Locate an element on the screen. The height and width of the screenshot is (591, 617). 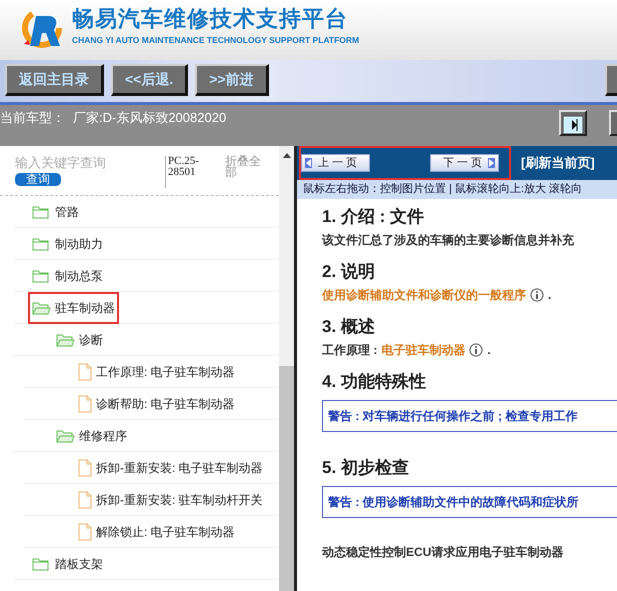
scrollbar is located at coordinates (286, 368).